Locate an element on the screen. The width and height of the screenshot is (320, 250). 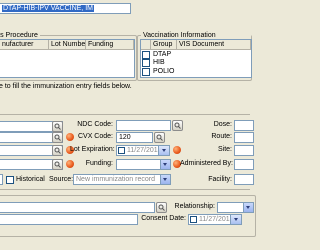
consent-date: 11/27/2018 is located at coordinates (215, 219).